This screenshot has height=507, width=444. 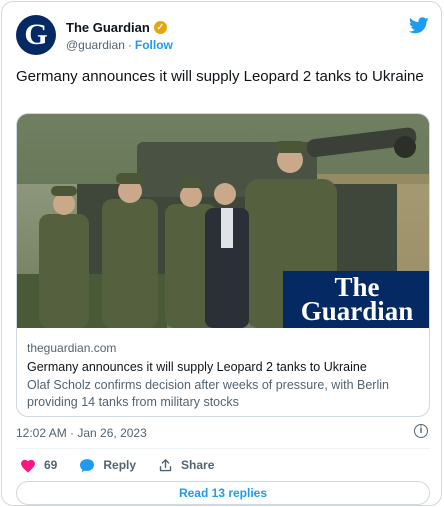 I want to click on timestamp-row: 12:02 AM · Jan 26, 2023 i, so click(x=223, y=432).